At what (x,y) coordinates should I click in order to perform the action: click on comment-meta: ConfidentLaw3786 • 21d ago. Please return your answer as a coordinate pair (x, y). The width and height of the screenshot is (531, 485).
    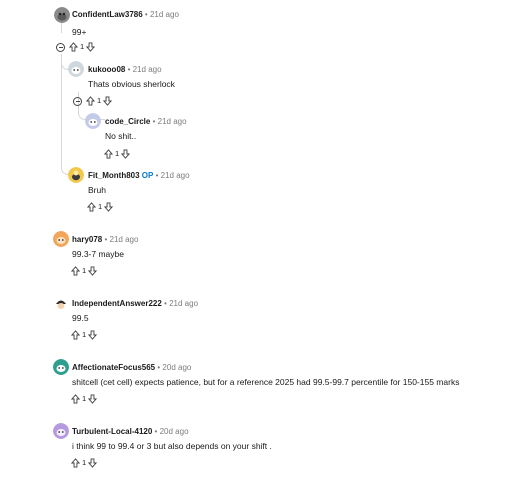
    Looking at the image, I should click on (125, 15).